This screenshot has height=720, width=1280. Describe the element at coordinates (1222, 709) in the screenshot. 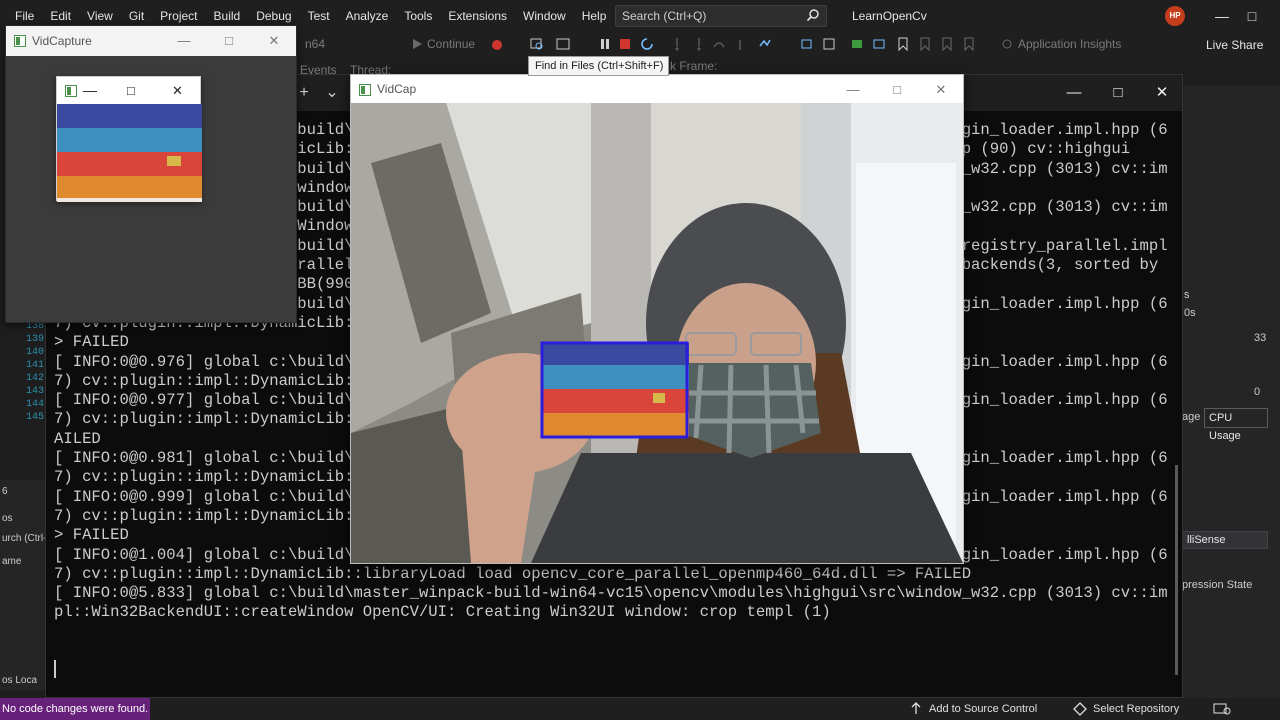

I see `notifications-icon` at that location.